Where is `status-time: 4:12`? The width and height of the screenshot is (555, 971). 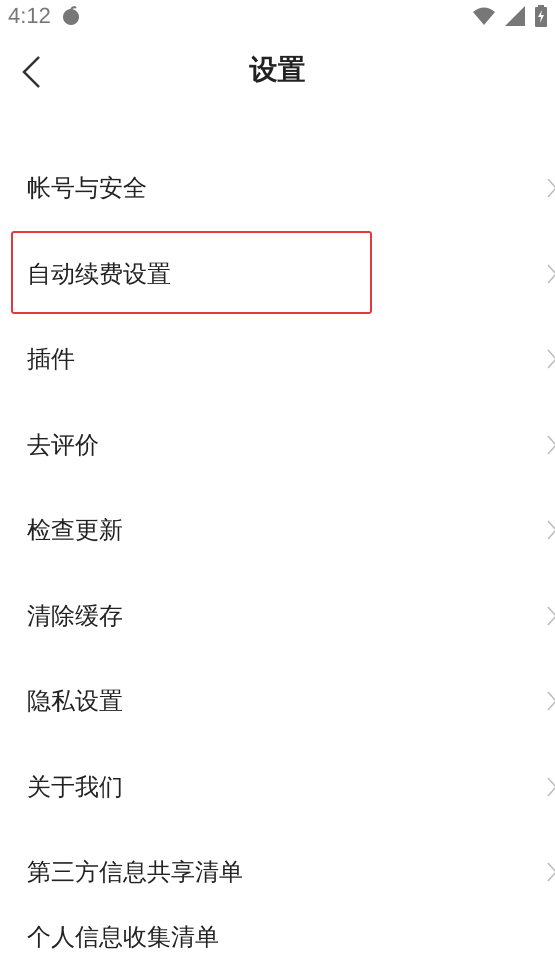
status-time: 4:12 is located at coordinates (29, 16).